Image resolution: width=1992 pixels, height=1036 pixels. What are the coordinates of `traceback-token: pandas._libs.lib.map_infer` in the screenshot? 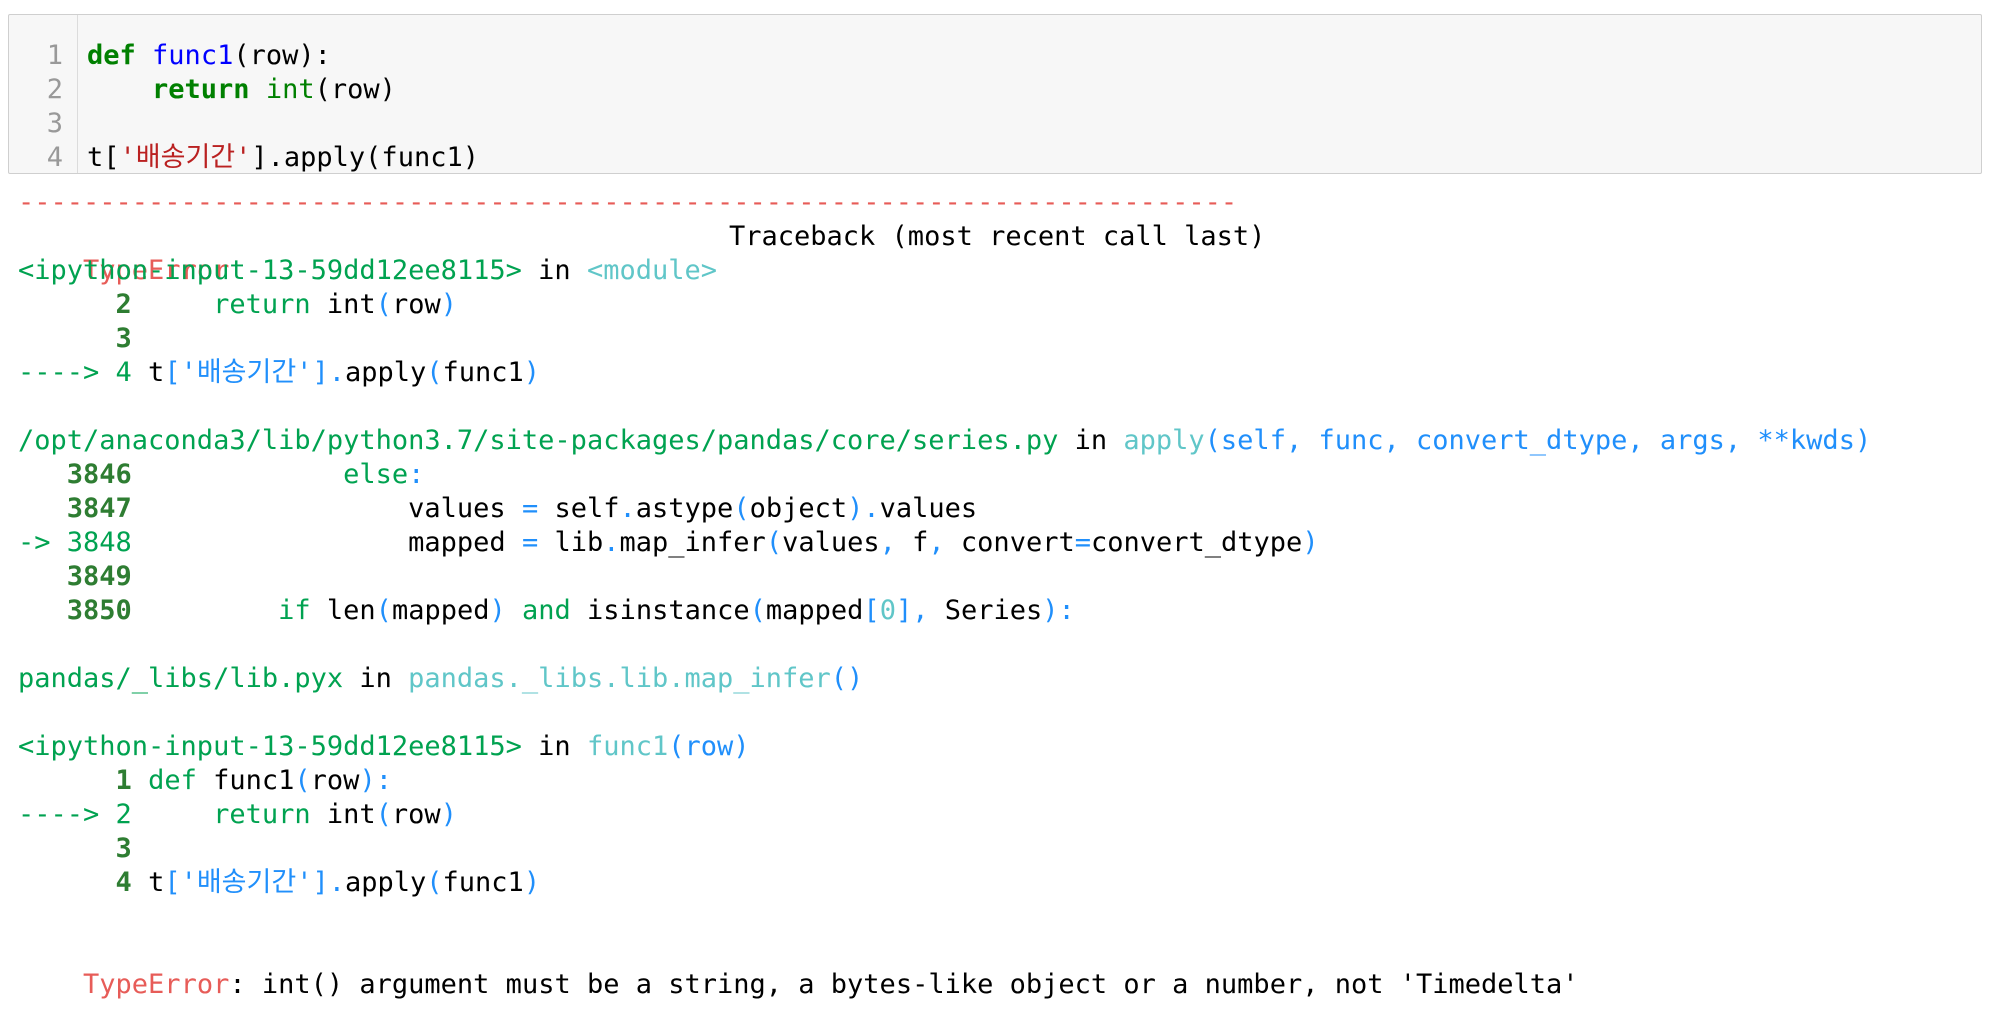 It's located at (619, 678).